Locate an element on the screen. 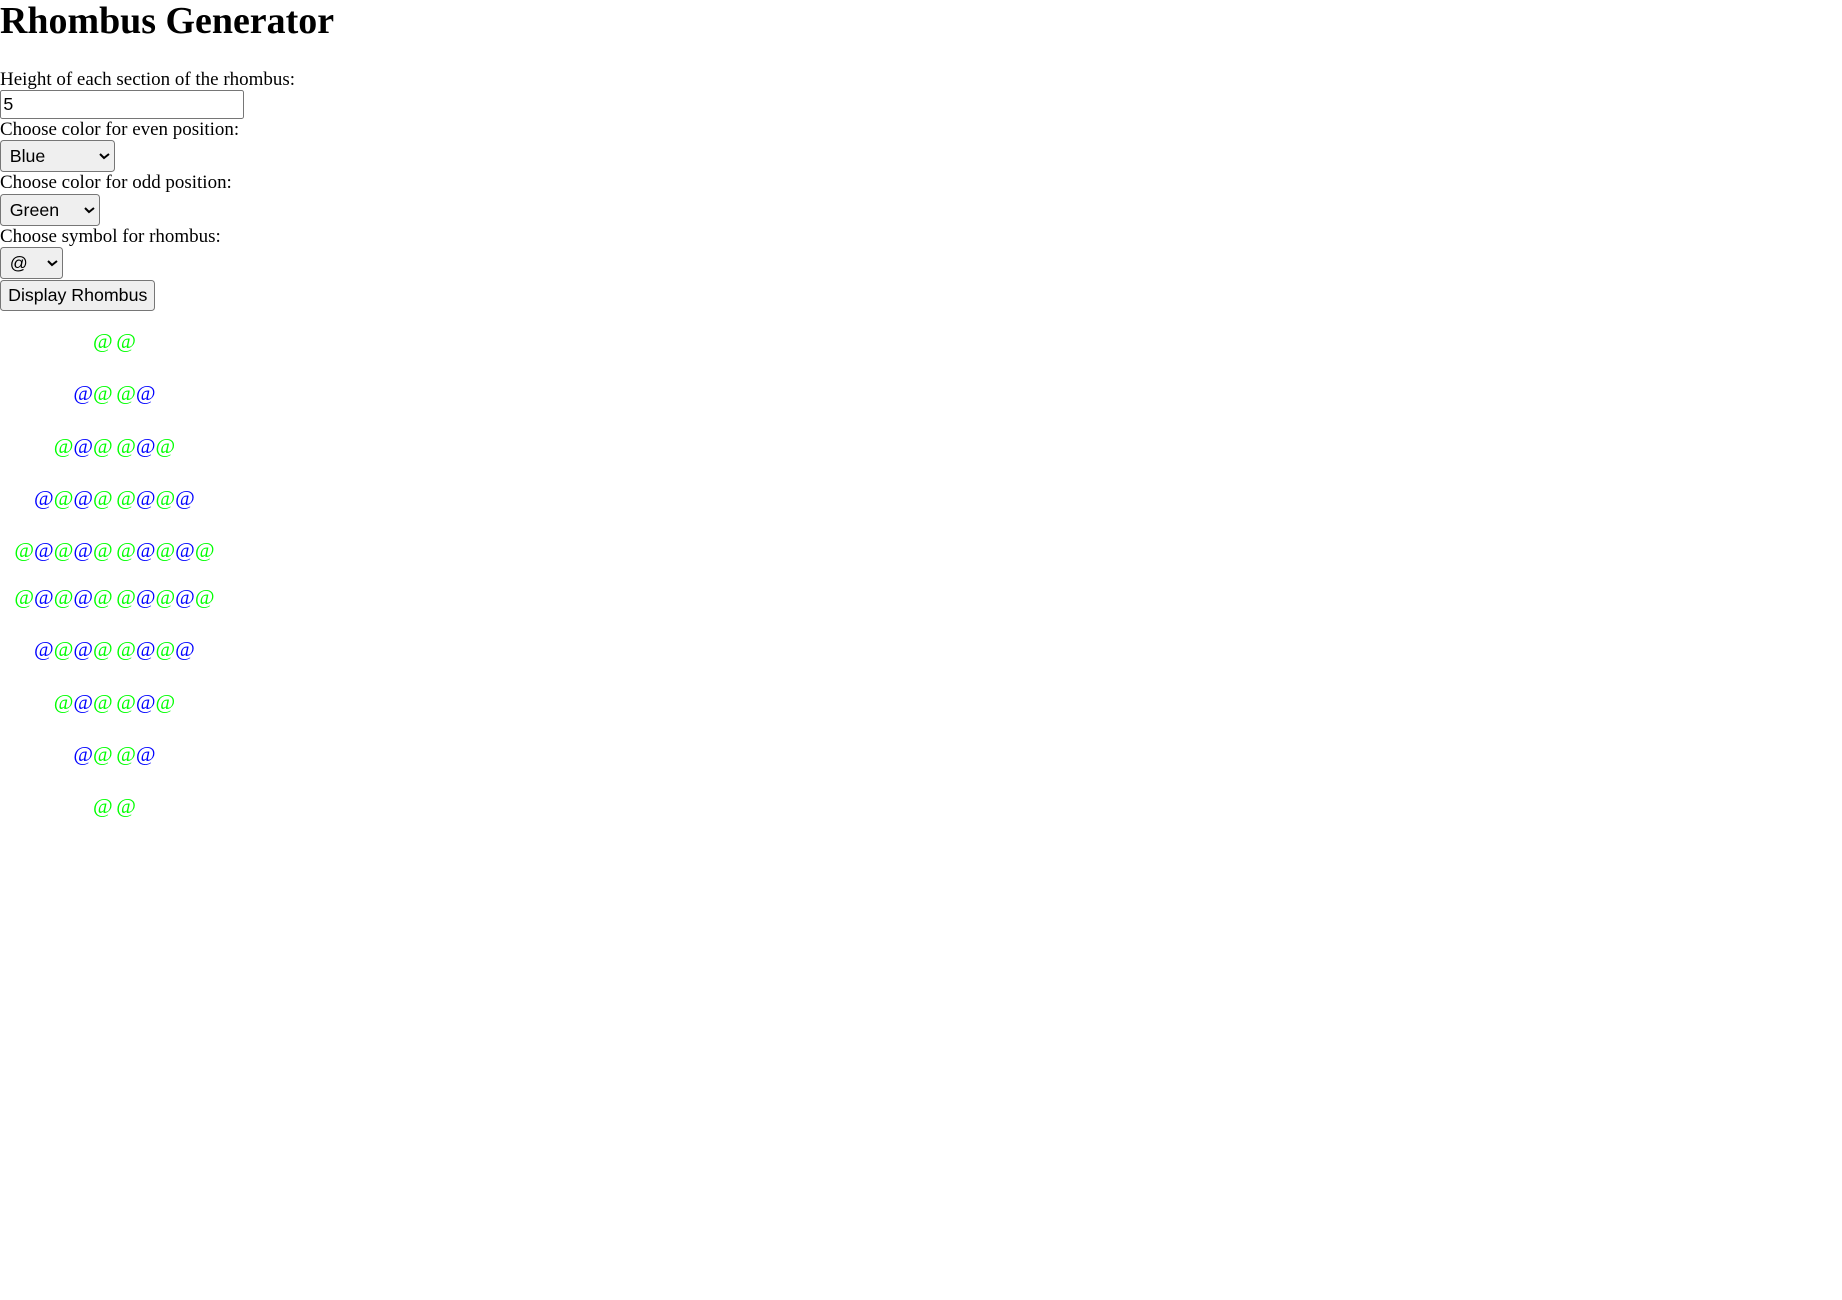  symbol-label: Choose symbol for rhombus: is located at coordinates (110, 236).